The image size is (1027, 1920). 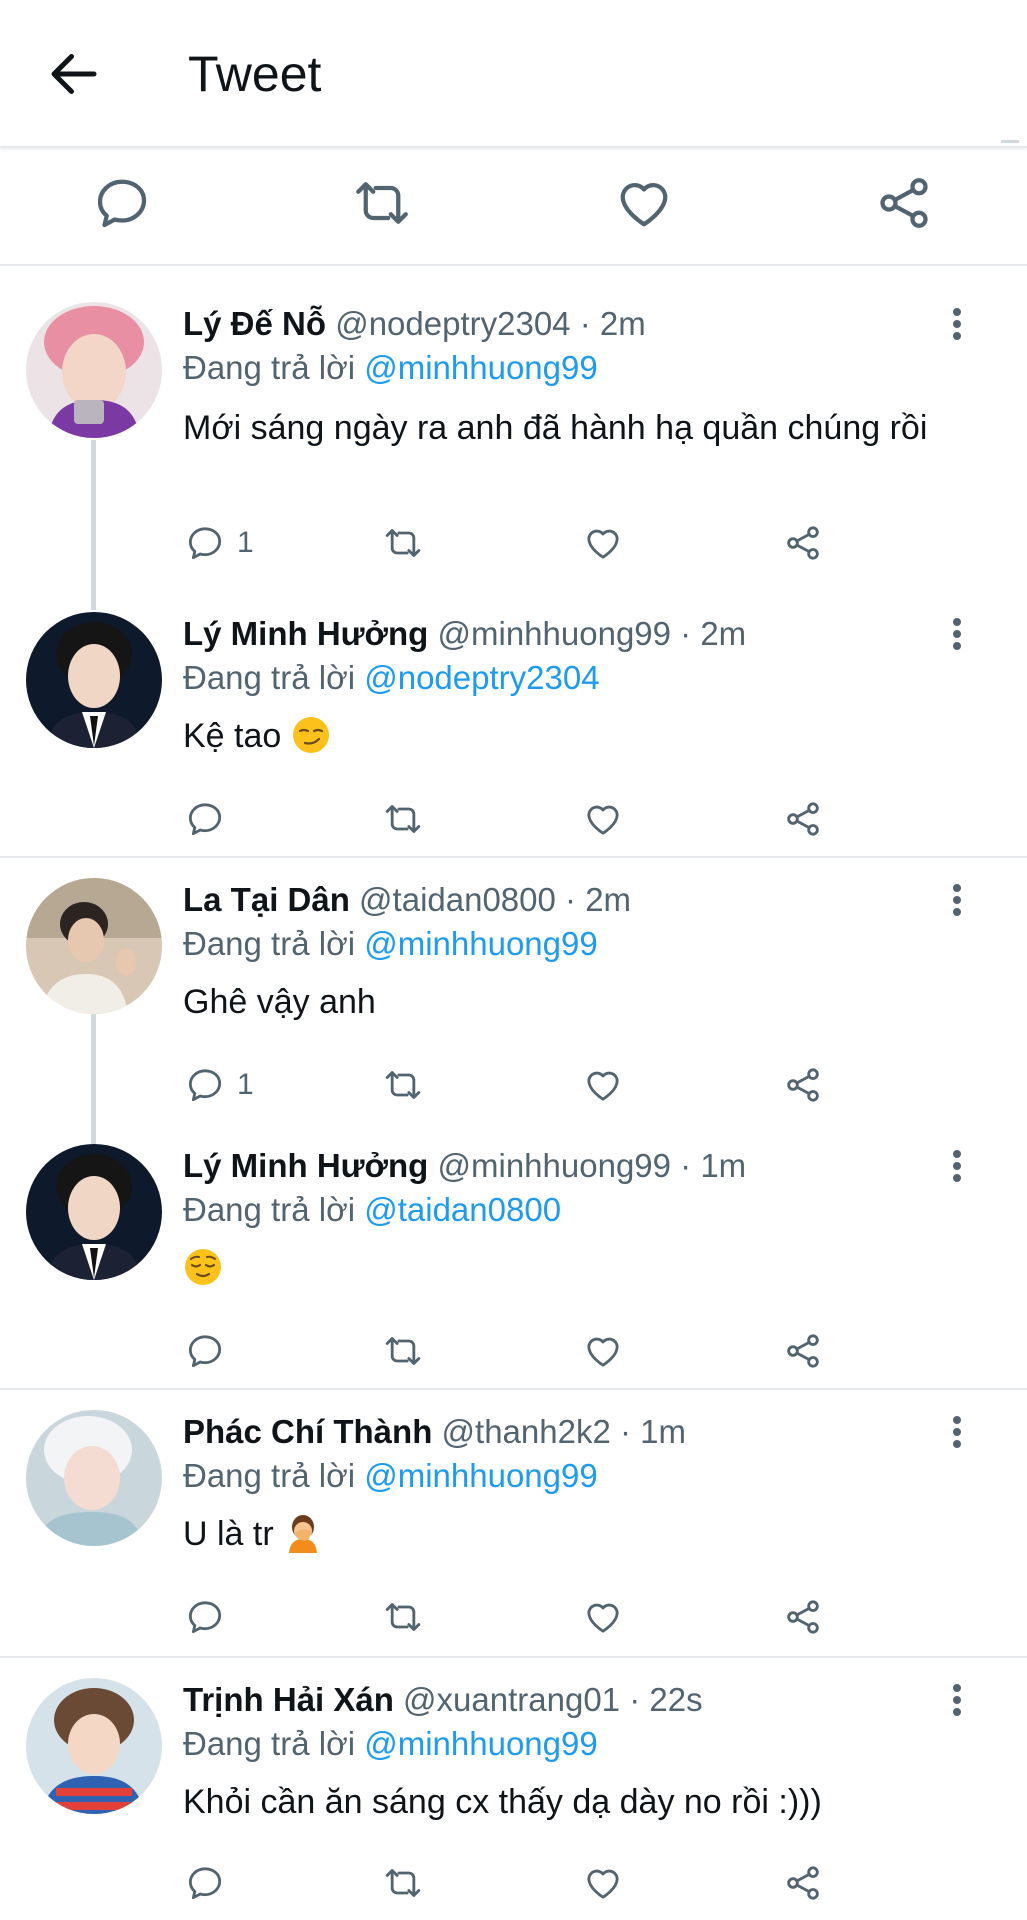 What do you see at coordinates (303, 1534) in the screenshot?
I see `person-facepalming-icon` at bounding box center [303, 1534].